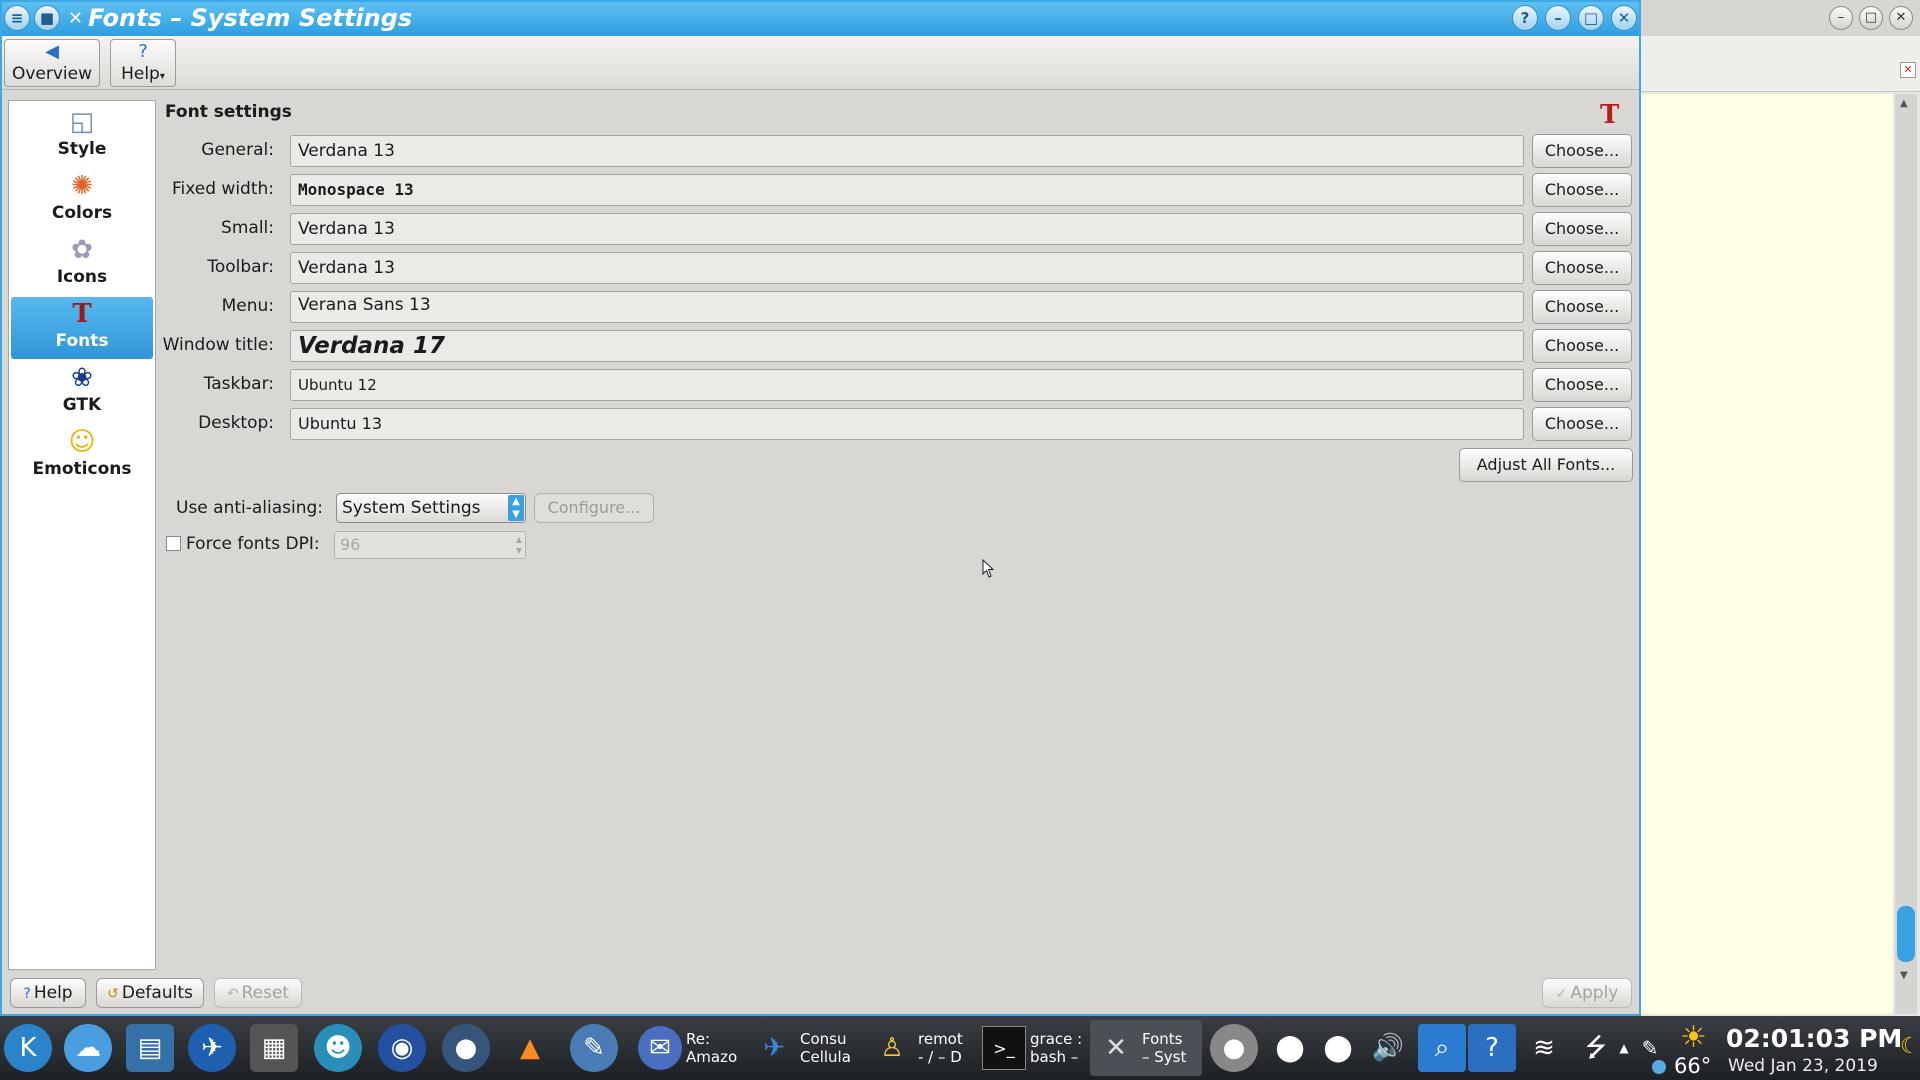 This screenshot has height=1080, width=1920. Describe the element at coordinates (88, 1048) in the screenshot. I see `finch-app-icon: ☁` at that location.